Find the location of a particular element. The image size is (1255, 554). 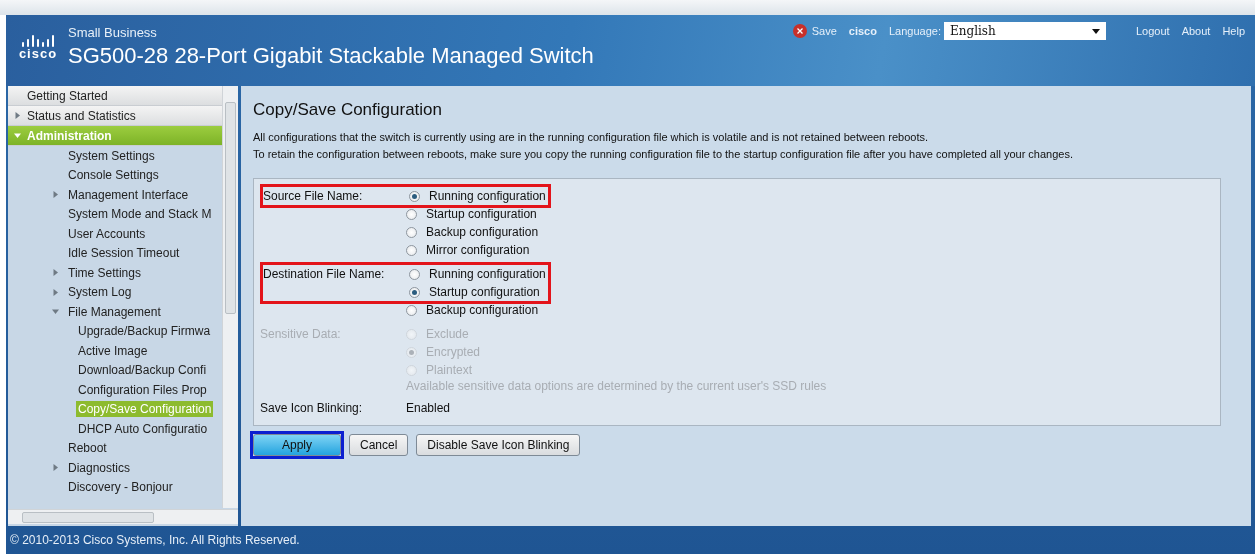

menu-item: System Settings is located at coordinates (111, 155).